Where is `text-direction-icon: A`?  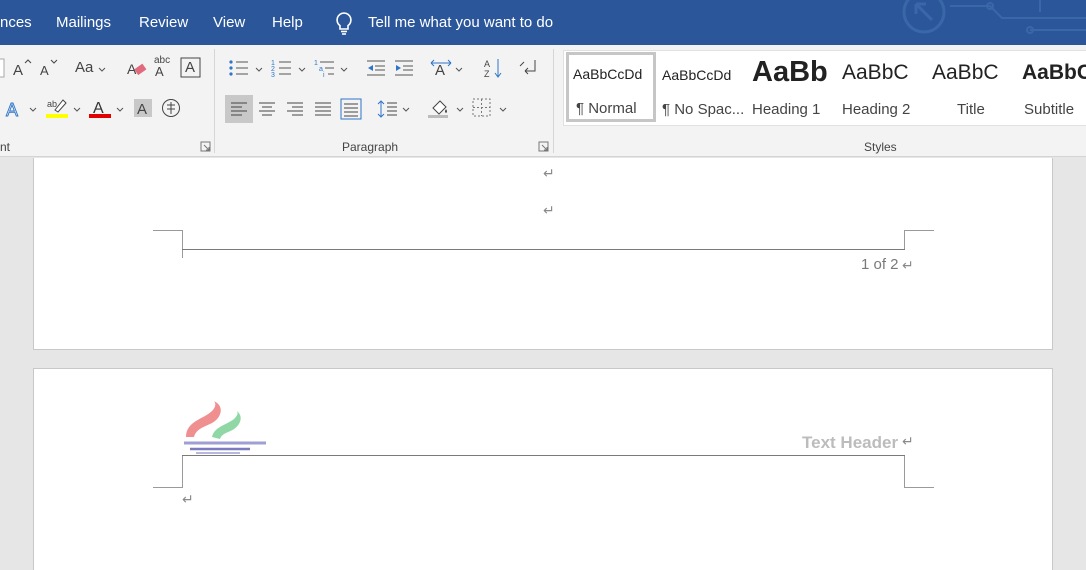
text-direction-icon: A is located at coordinates (441, 68).